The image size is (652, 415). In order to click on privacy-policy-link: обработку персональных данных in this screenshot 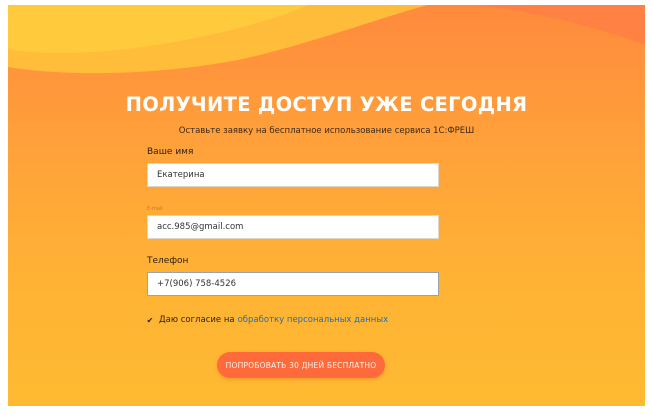, I will do `click(313, 320)`.